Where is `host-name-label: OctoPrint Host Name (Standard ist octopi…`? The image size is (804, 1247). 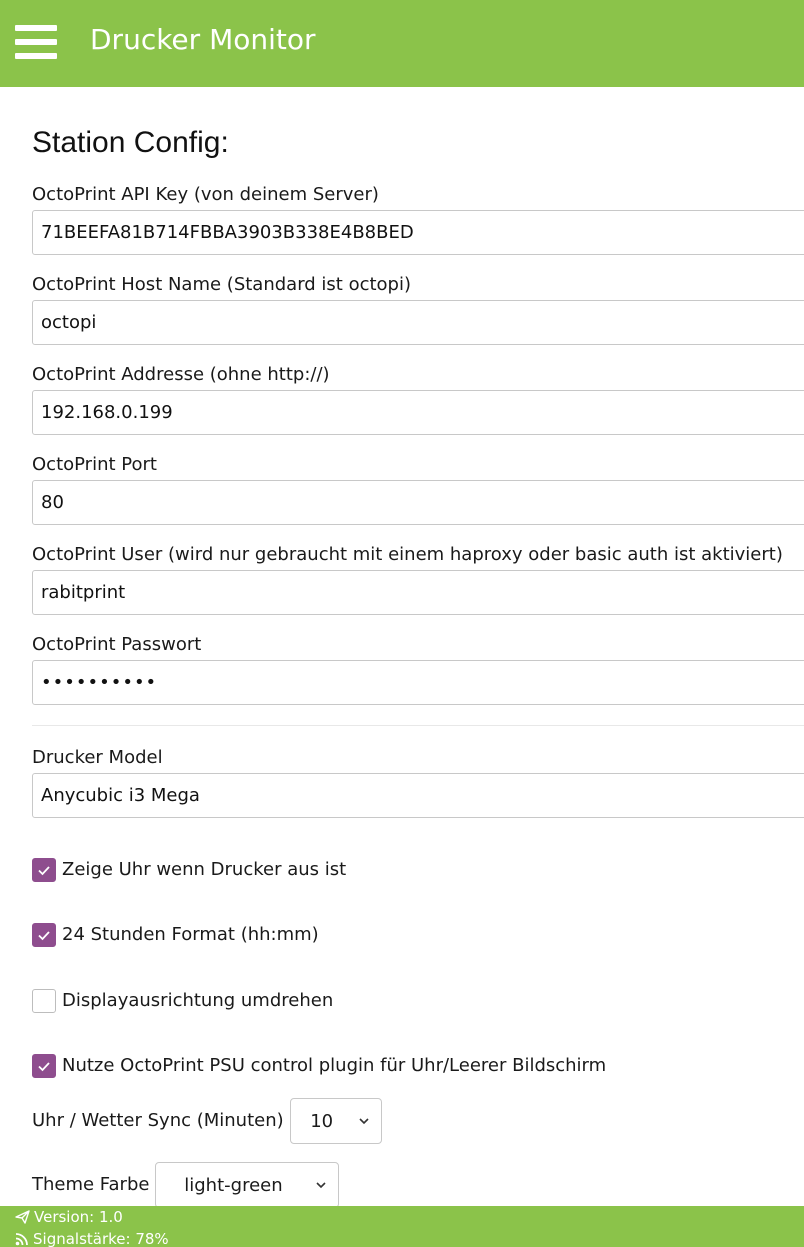 host-name-label: OctoPrint Host Name (Standard ist octopi… is located at coordinates (222, 284).